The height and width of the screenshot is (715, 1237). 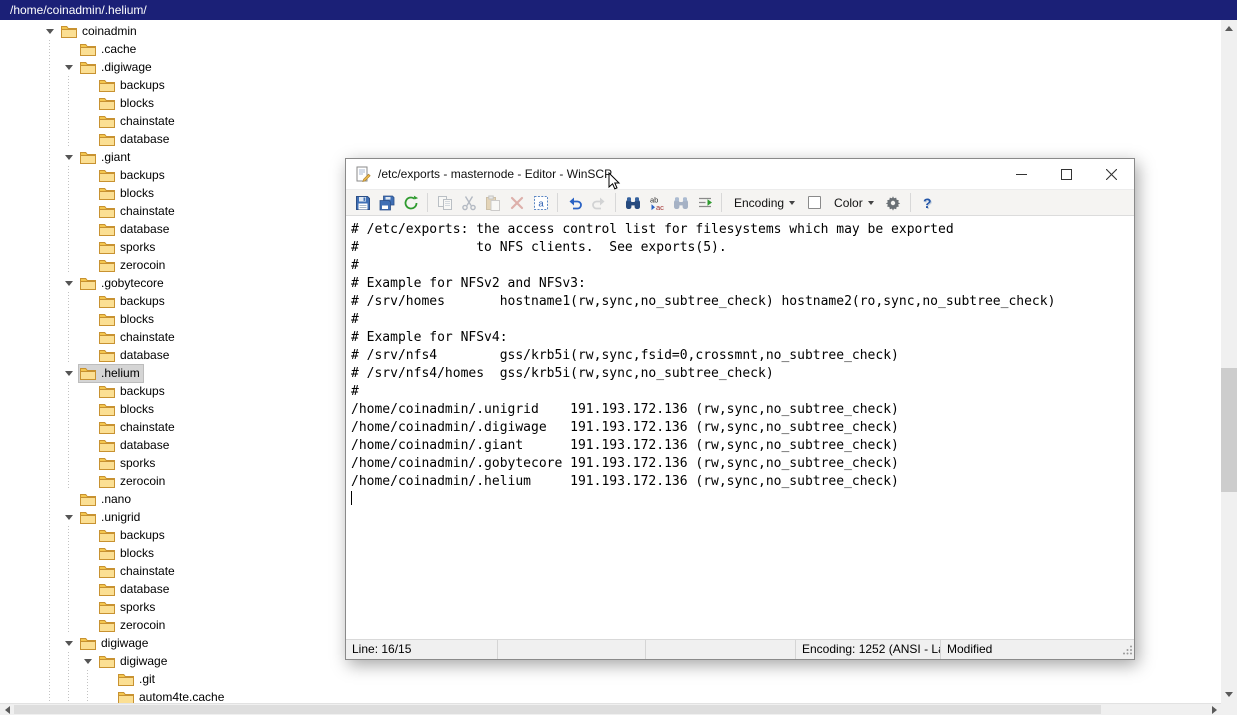 I want to click on editor-line, so click(x=742, y=500).